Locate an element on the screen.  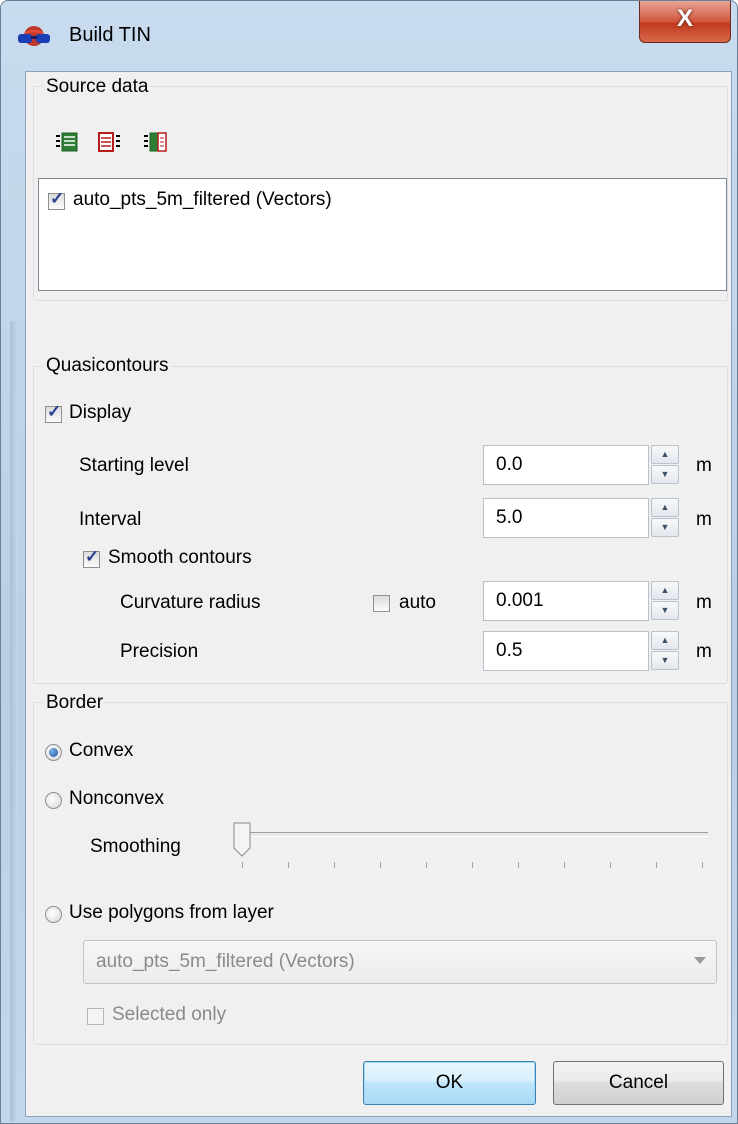
polygon-layer-value: auto_pts_5m_filtered (Vectors) is located at coordinates (225, 961).